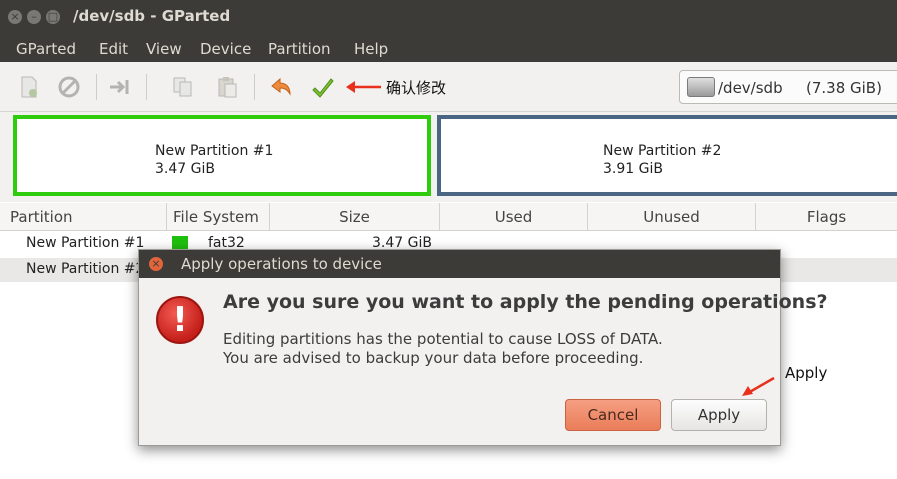  Describe the element at coordinates (701, 87) in the screenshot. I see `disk-icon` at that location.